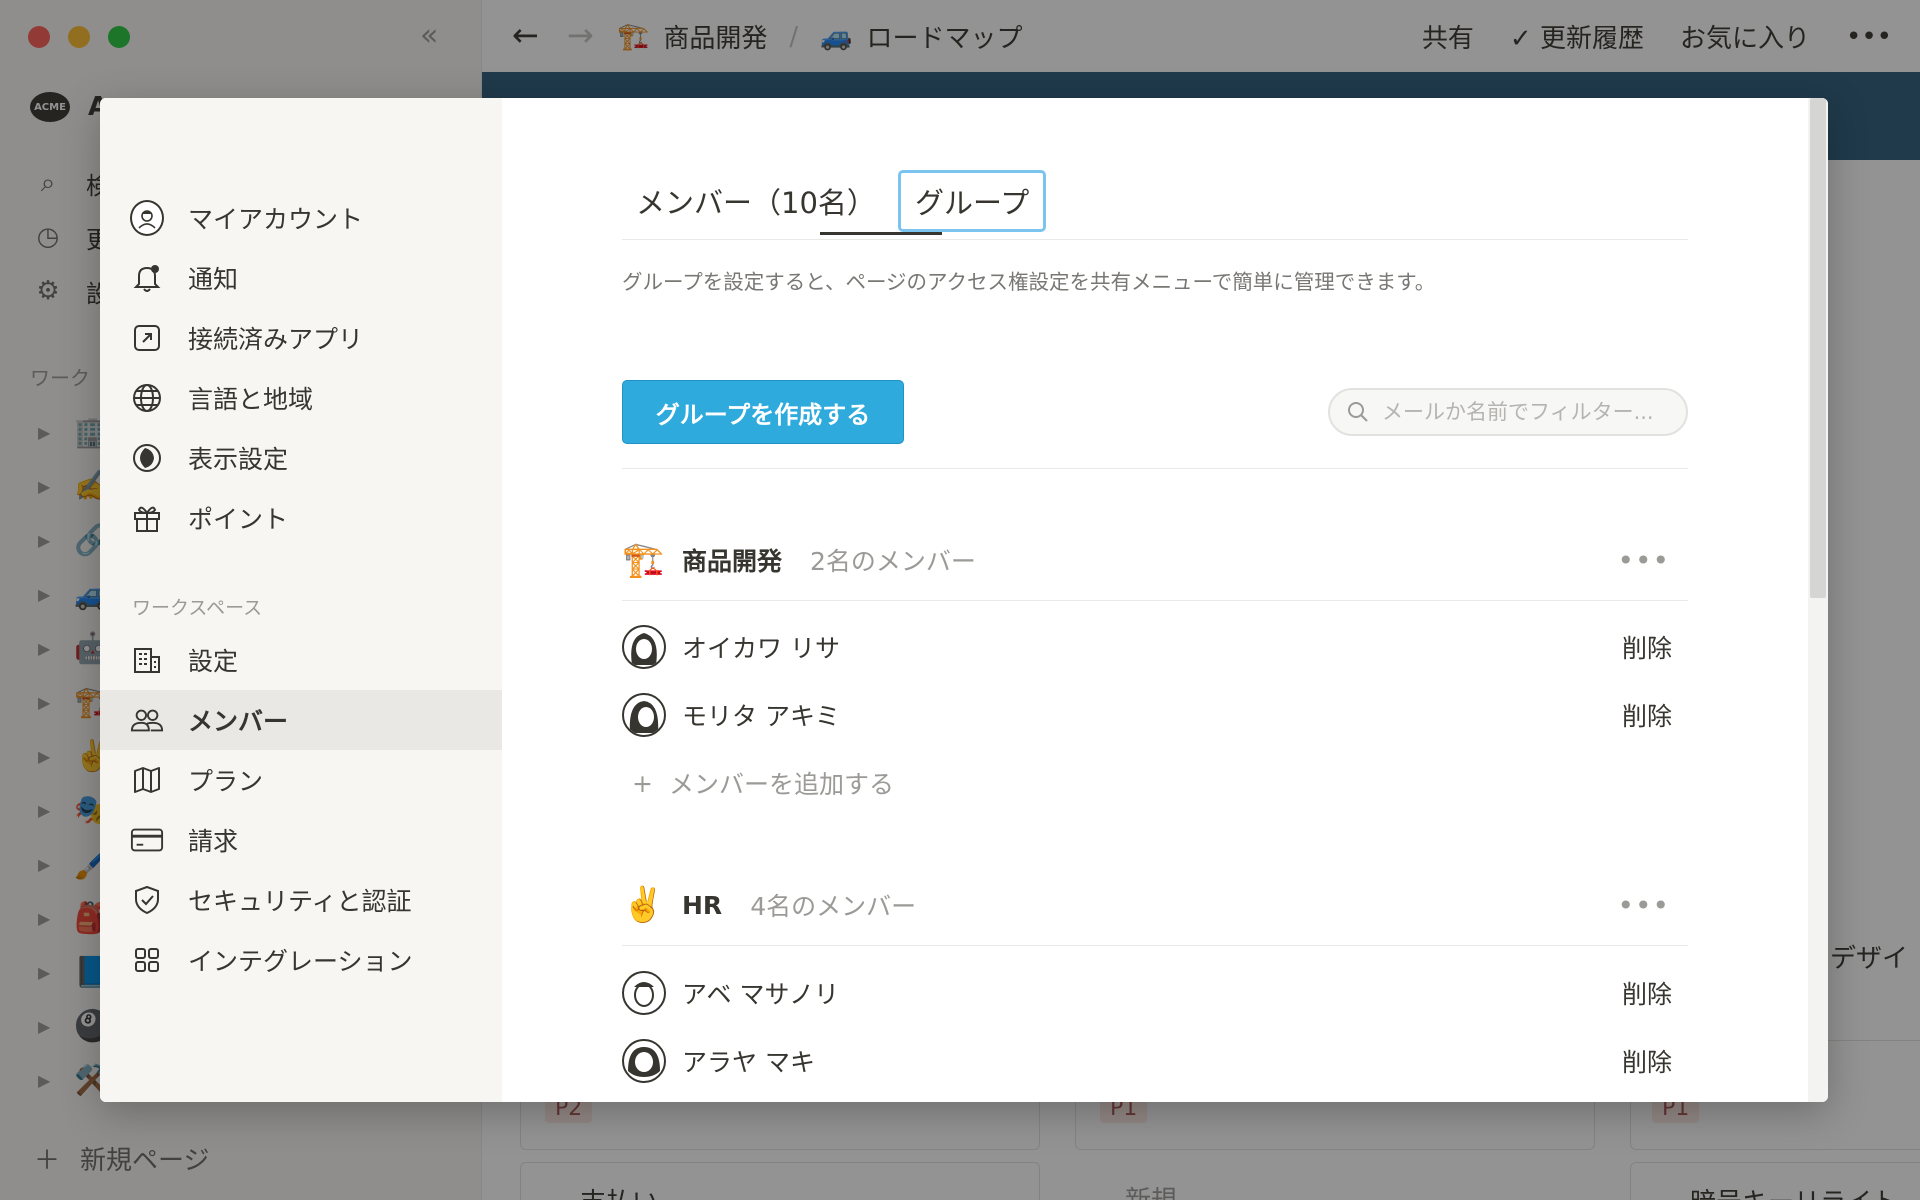 This screenshot has height=1200, width=1920. Describe the element at coordinates (1818, 348) in the screenshot. I see `scrollbar-thumb` at that location.